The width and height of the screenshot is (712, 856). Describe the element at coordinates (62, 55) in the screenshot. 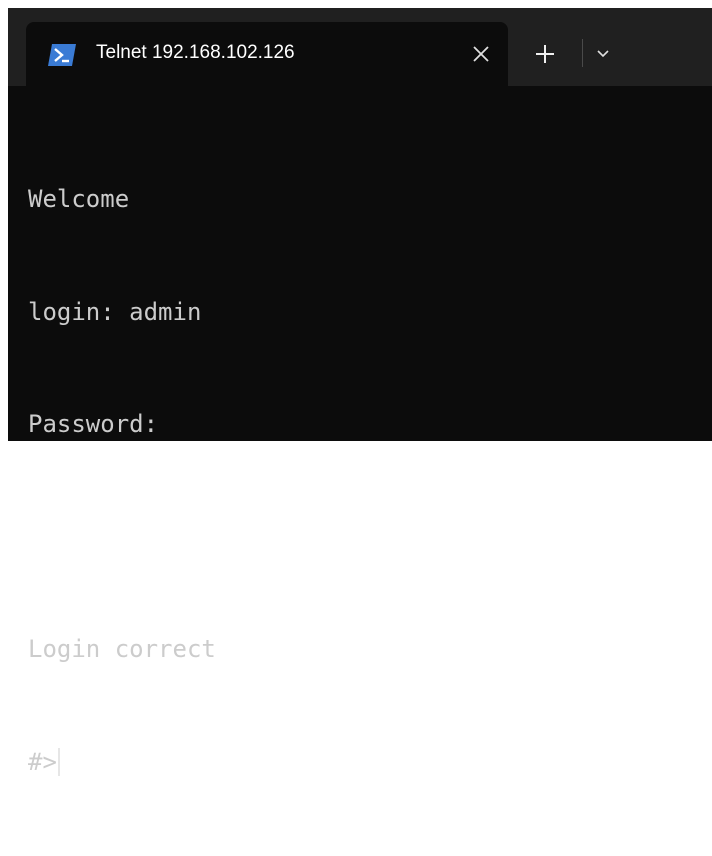

I see `powershell-icon` at that location.